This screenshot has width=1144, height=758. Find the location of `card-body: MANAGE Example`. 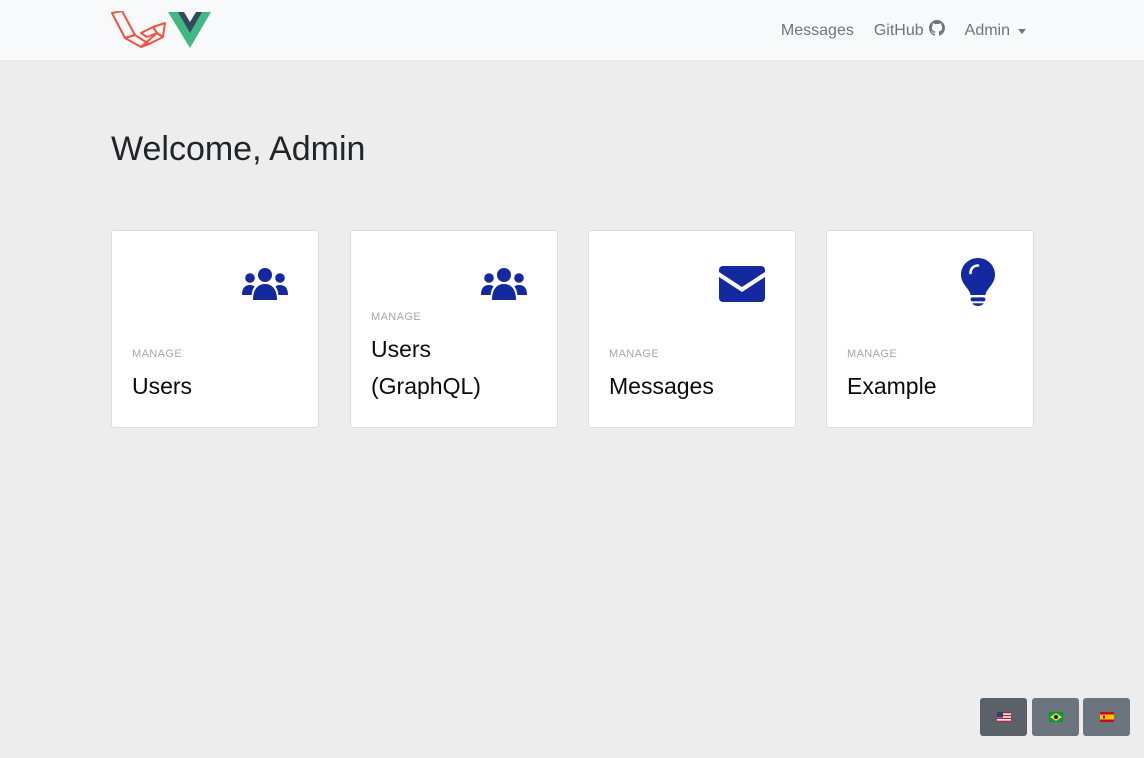

card-body: MANAGE Example is located at coordinates (932, 376).